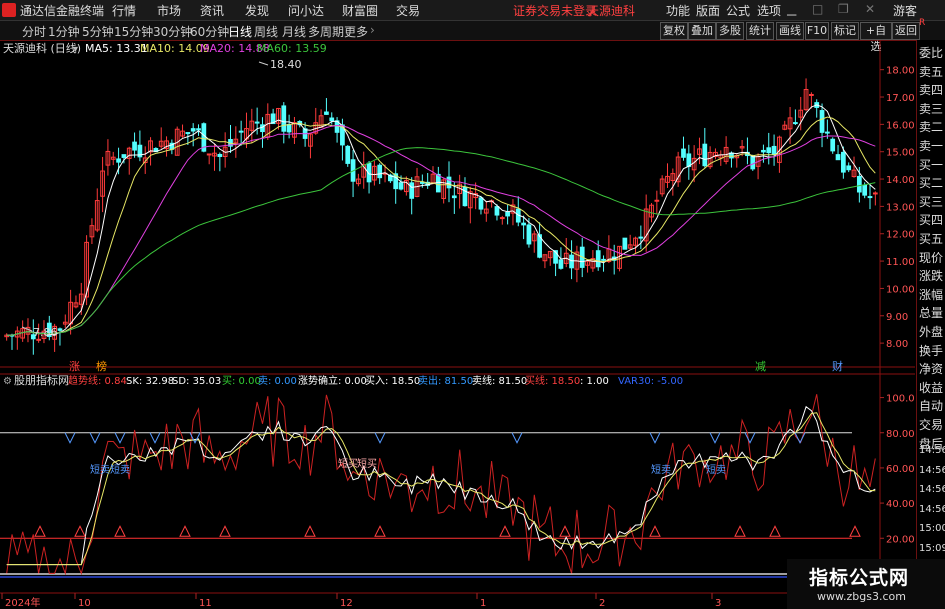 The height and width of the screenshot is (609, 945). Describe the element at coordinates (817, 9) in the screenshot. I see `maximize-icon: □` at that location.